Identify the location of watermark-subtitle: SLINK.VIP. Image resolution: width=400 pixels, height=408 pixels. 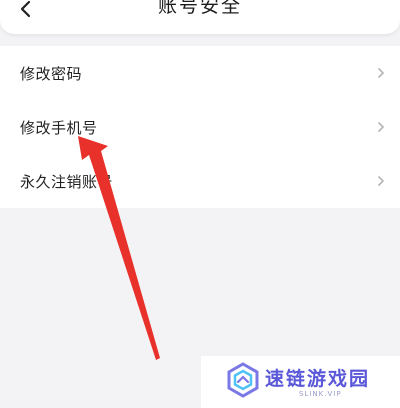
(320, 394).